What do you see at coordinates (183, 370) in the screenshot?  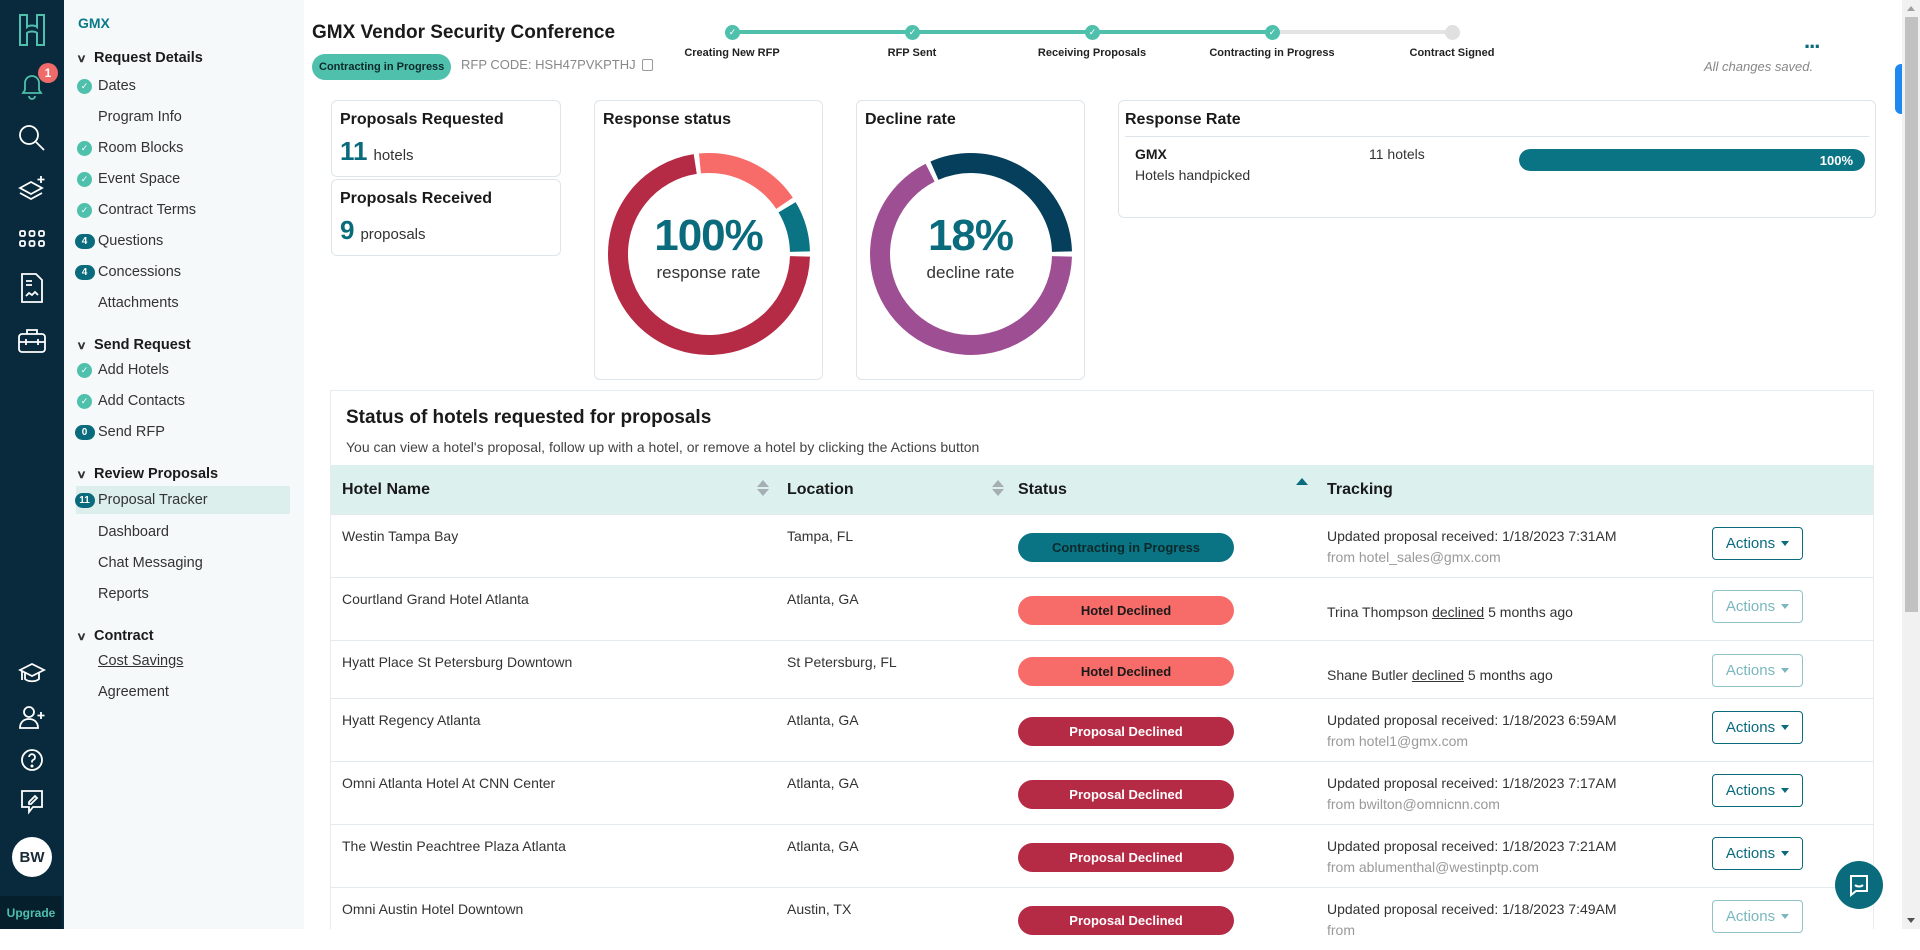 I see `sidebar-item-add-hotels: ✓ Add Hotels` at bounding box center [183, 370].